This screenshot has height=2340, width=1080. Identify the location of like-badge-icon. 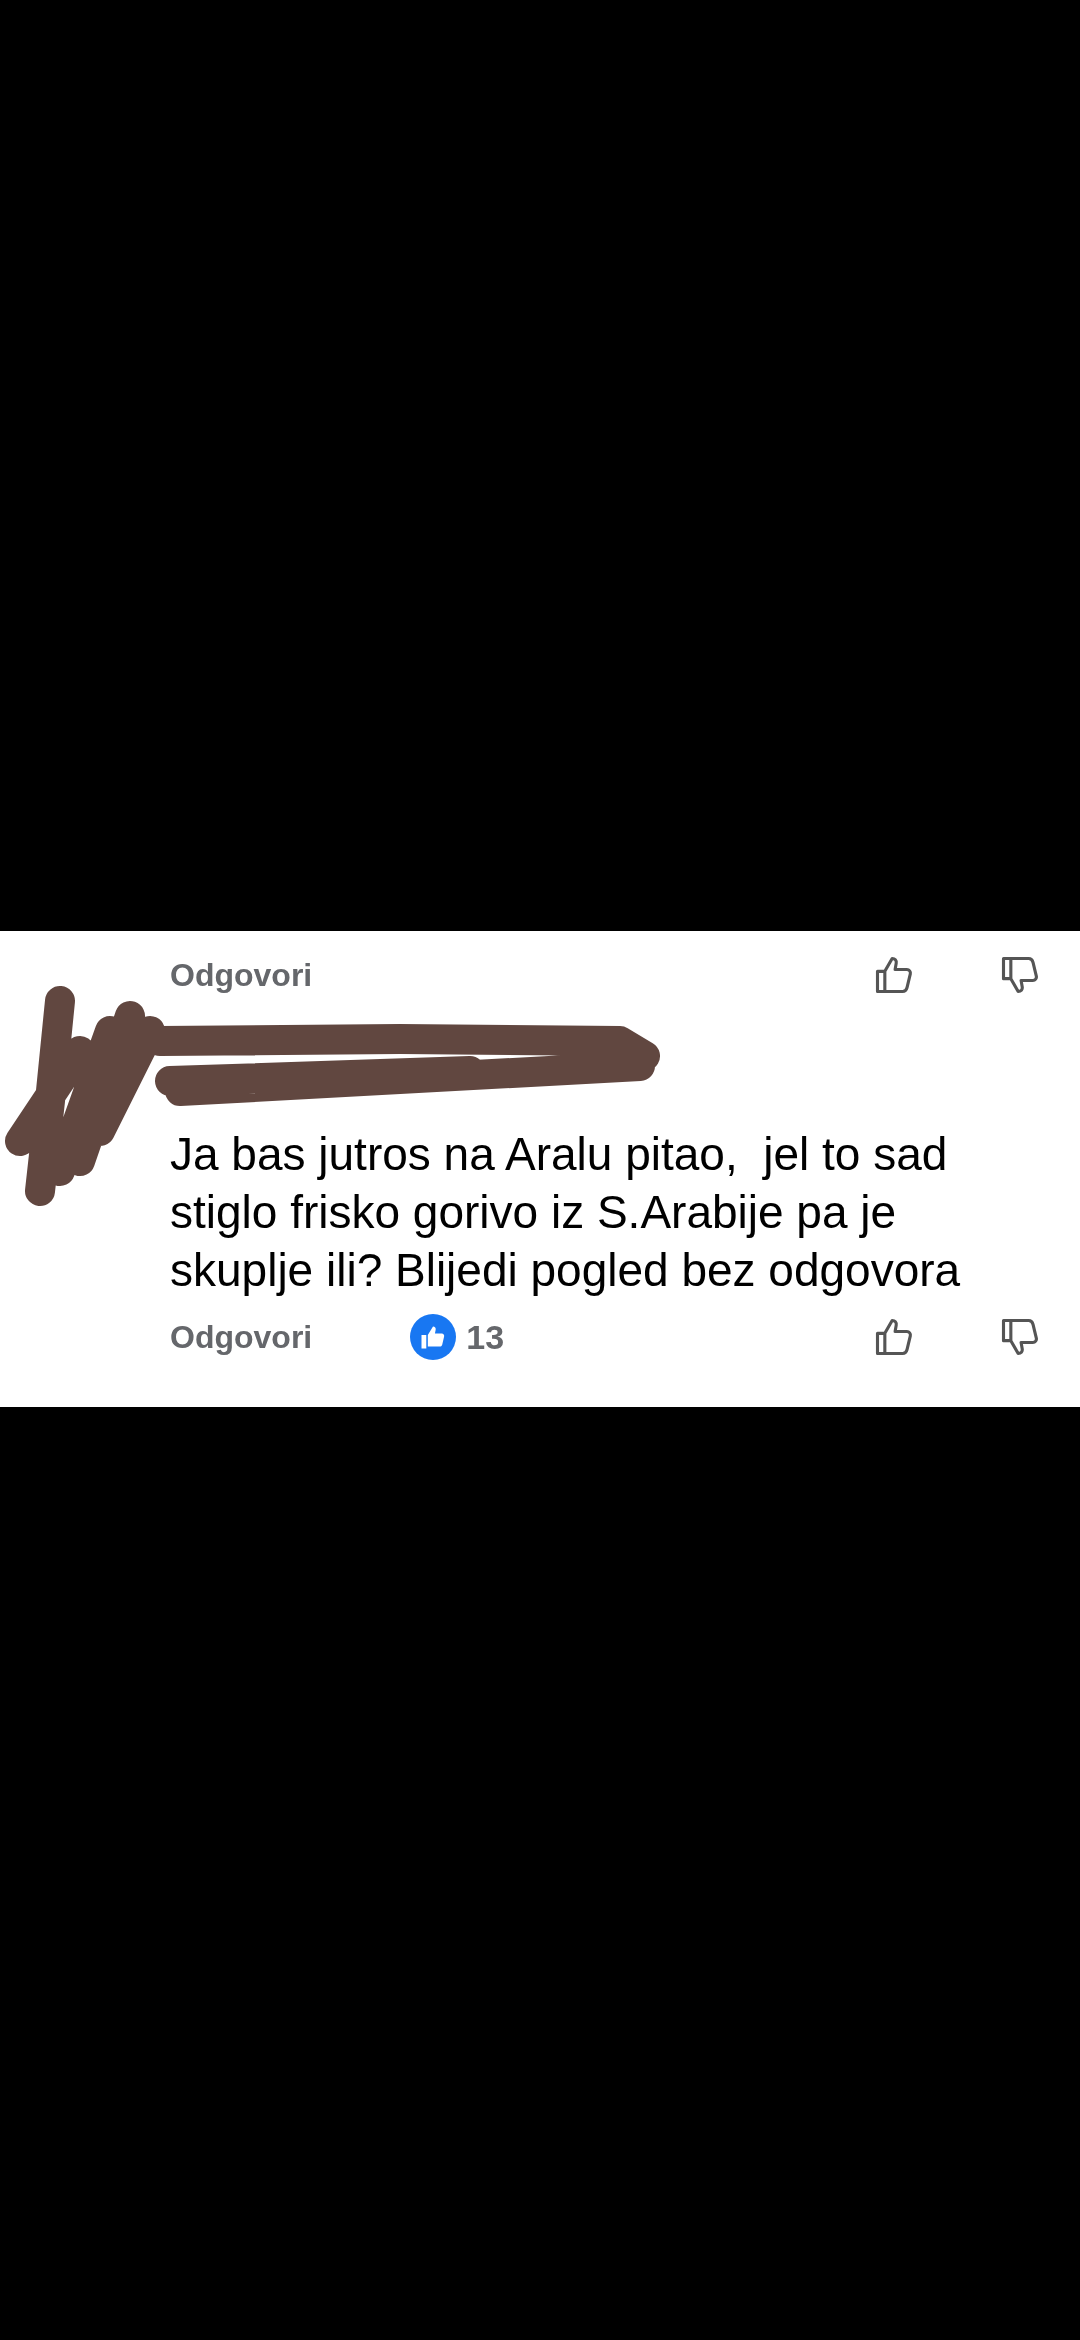
(433, 1337).